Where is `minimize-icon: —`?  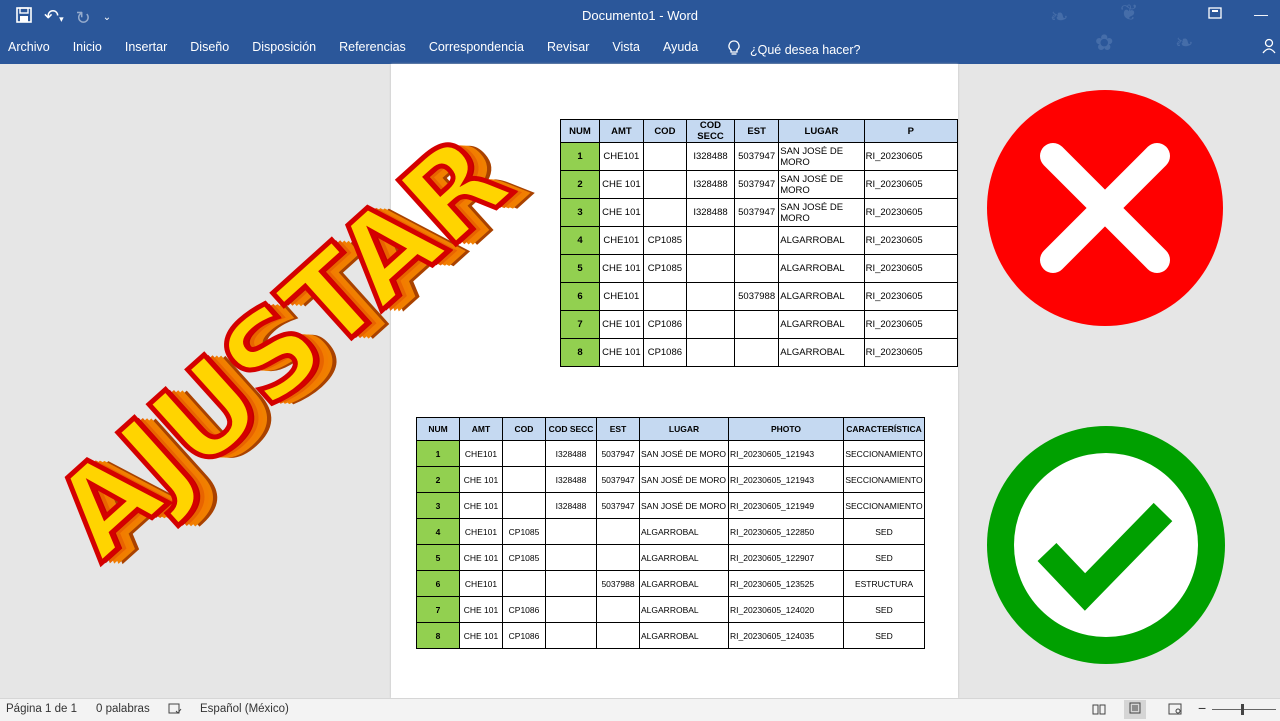
minimize-icon: — is located at coordinates (1261, 14).